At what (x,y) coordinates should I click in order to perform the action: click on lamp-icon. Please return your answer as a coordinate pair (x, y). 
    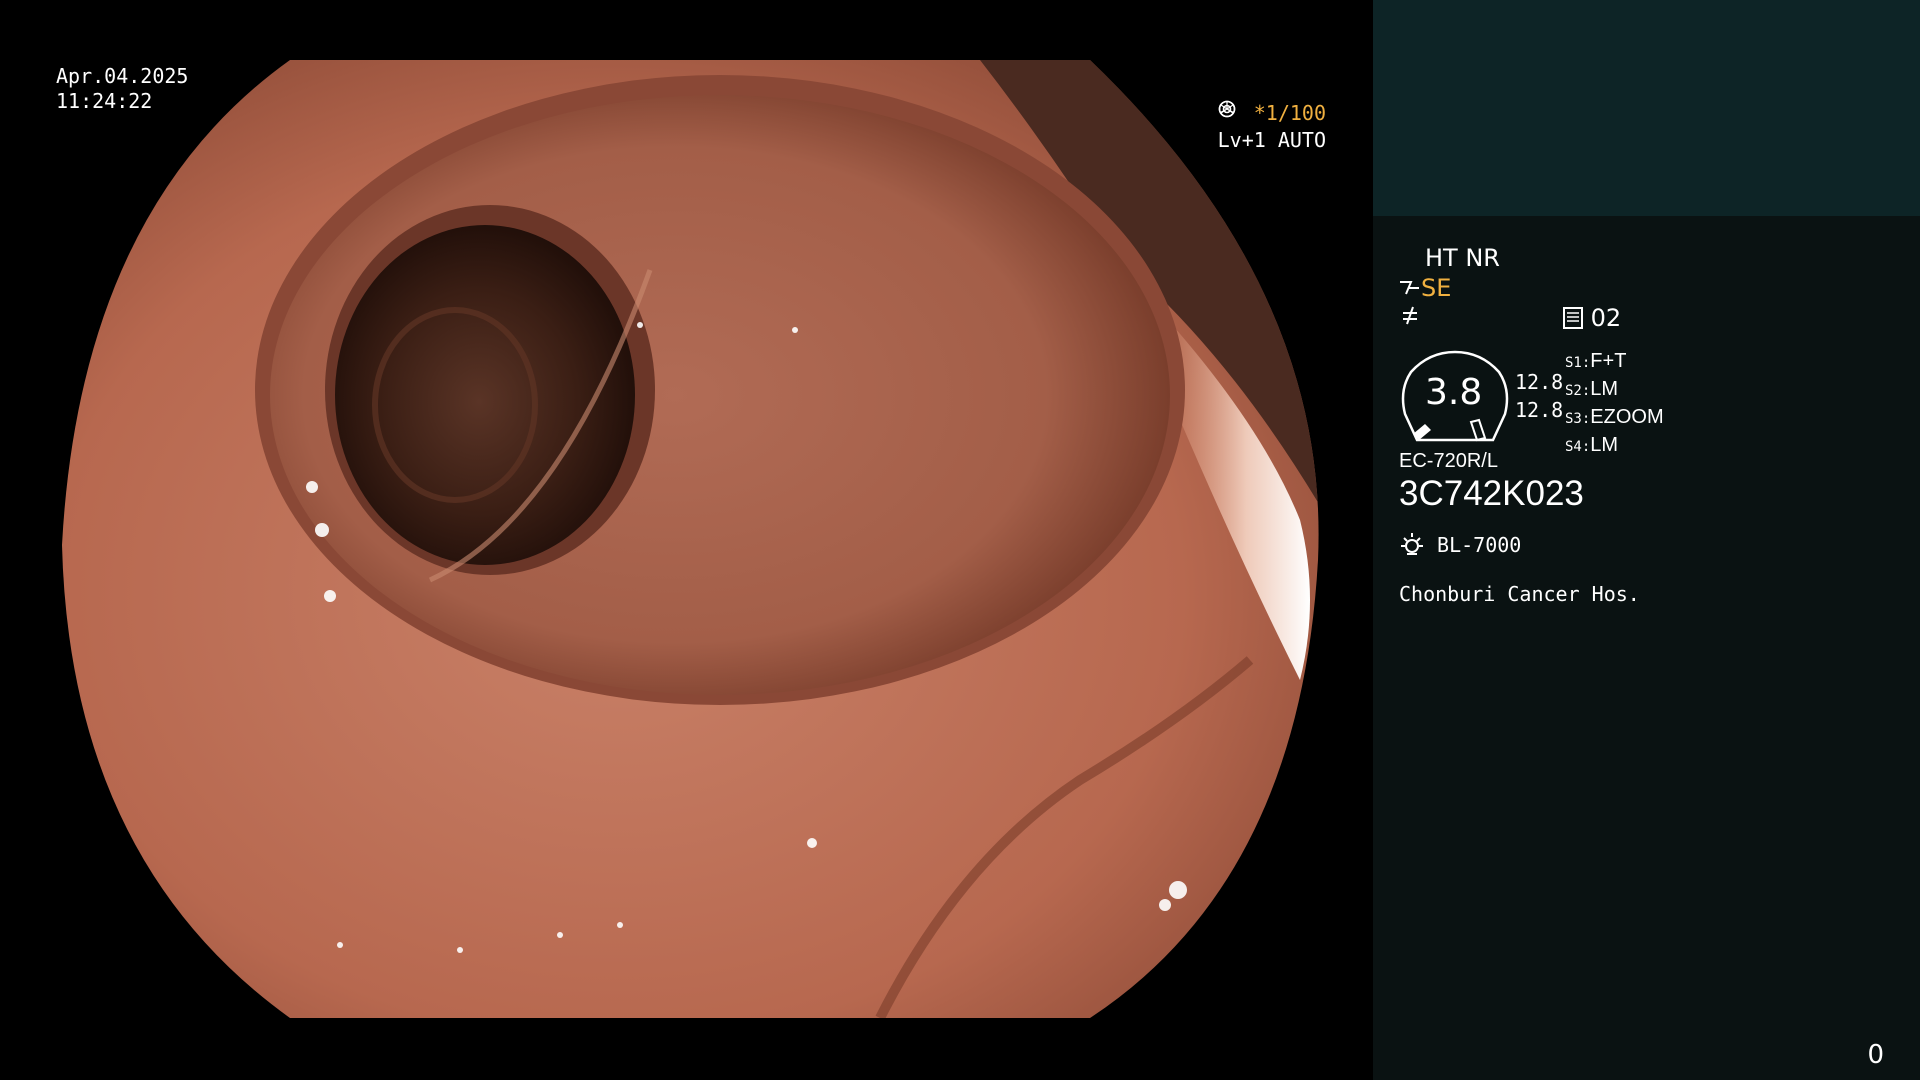
    Looking at the image, I should click on (1412, 544).